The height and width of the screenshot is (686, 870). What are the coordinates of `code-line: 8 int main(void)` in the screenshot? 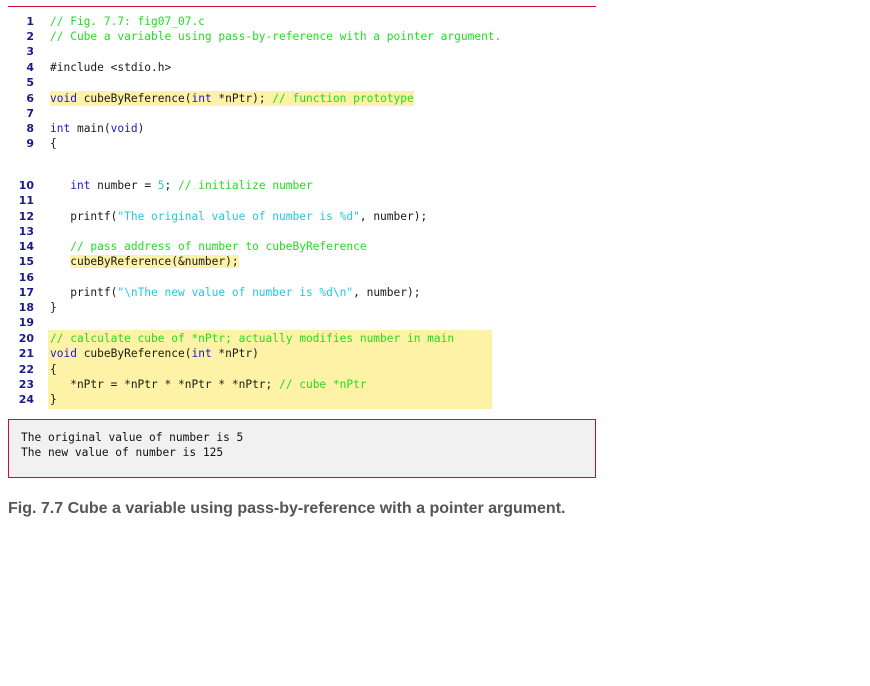 It's located at (300, 128).